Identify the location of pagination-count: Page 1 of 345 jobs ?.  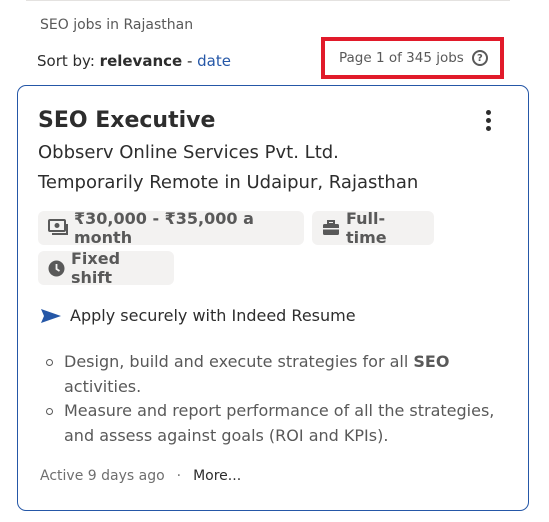
(412, 58).